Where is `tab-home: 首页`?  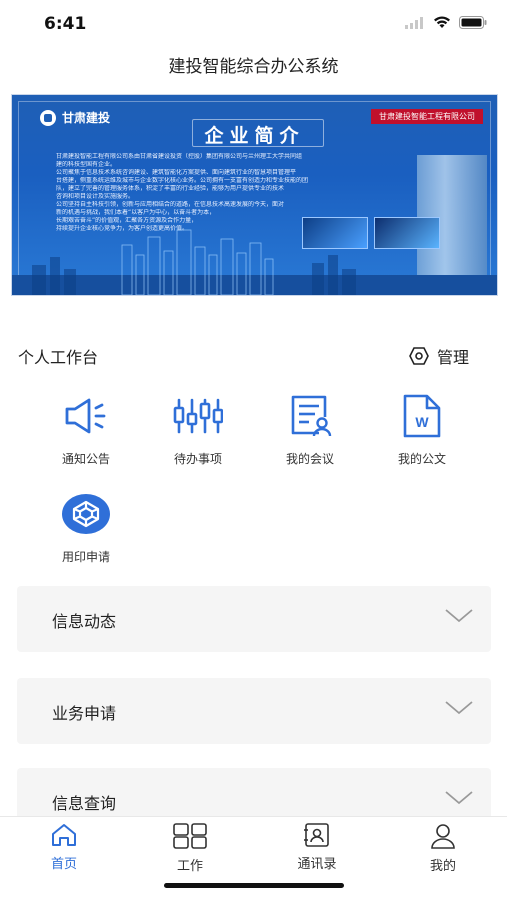
tab-home: 首页 is located at coordinates (64, 847).